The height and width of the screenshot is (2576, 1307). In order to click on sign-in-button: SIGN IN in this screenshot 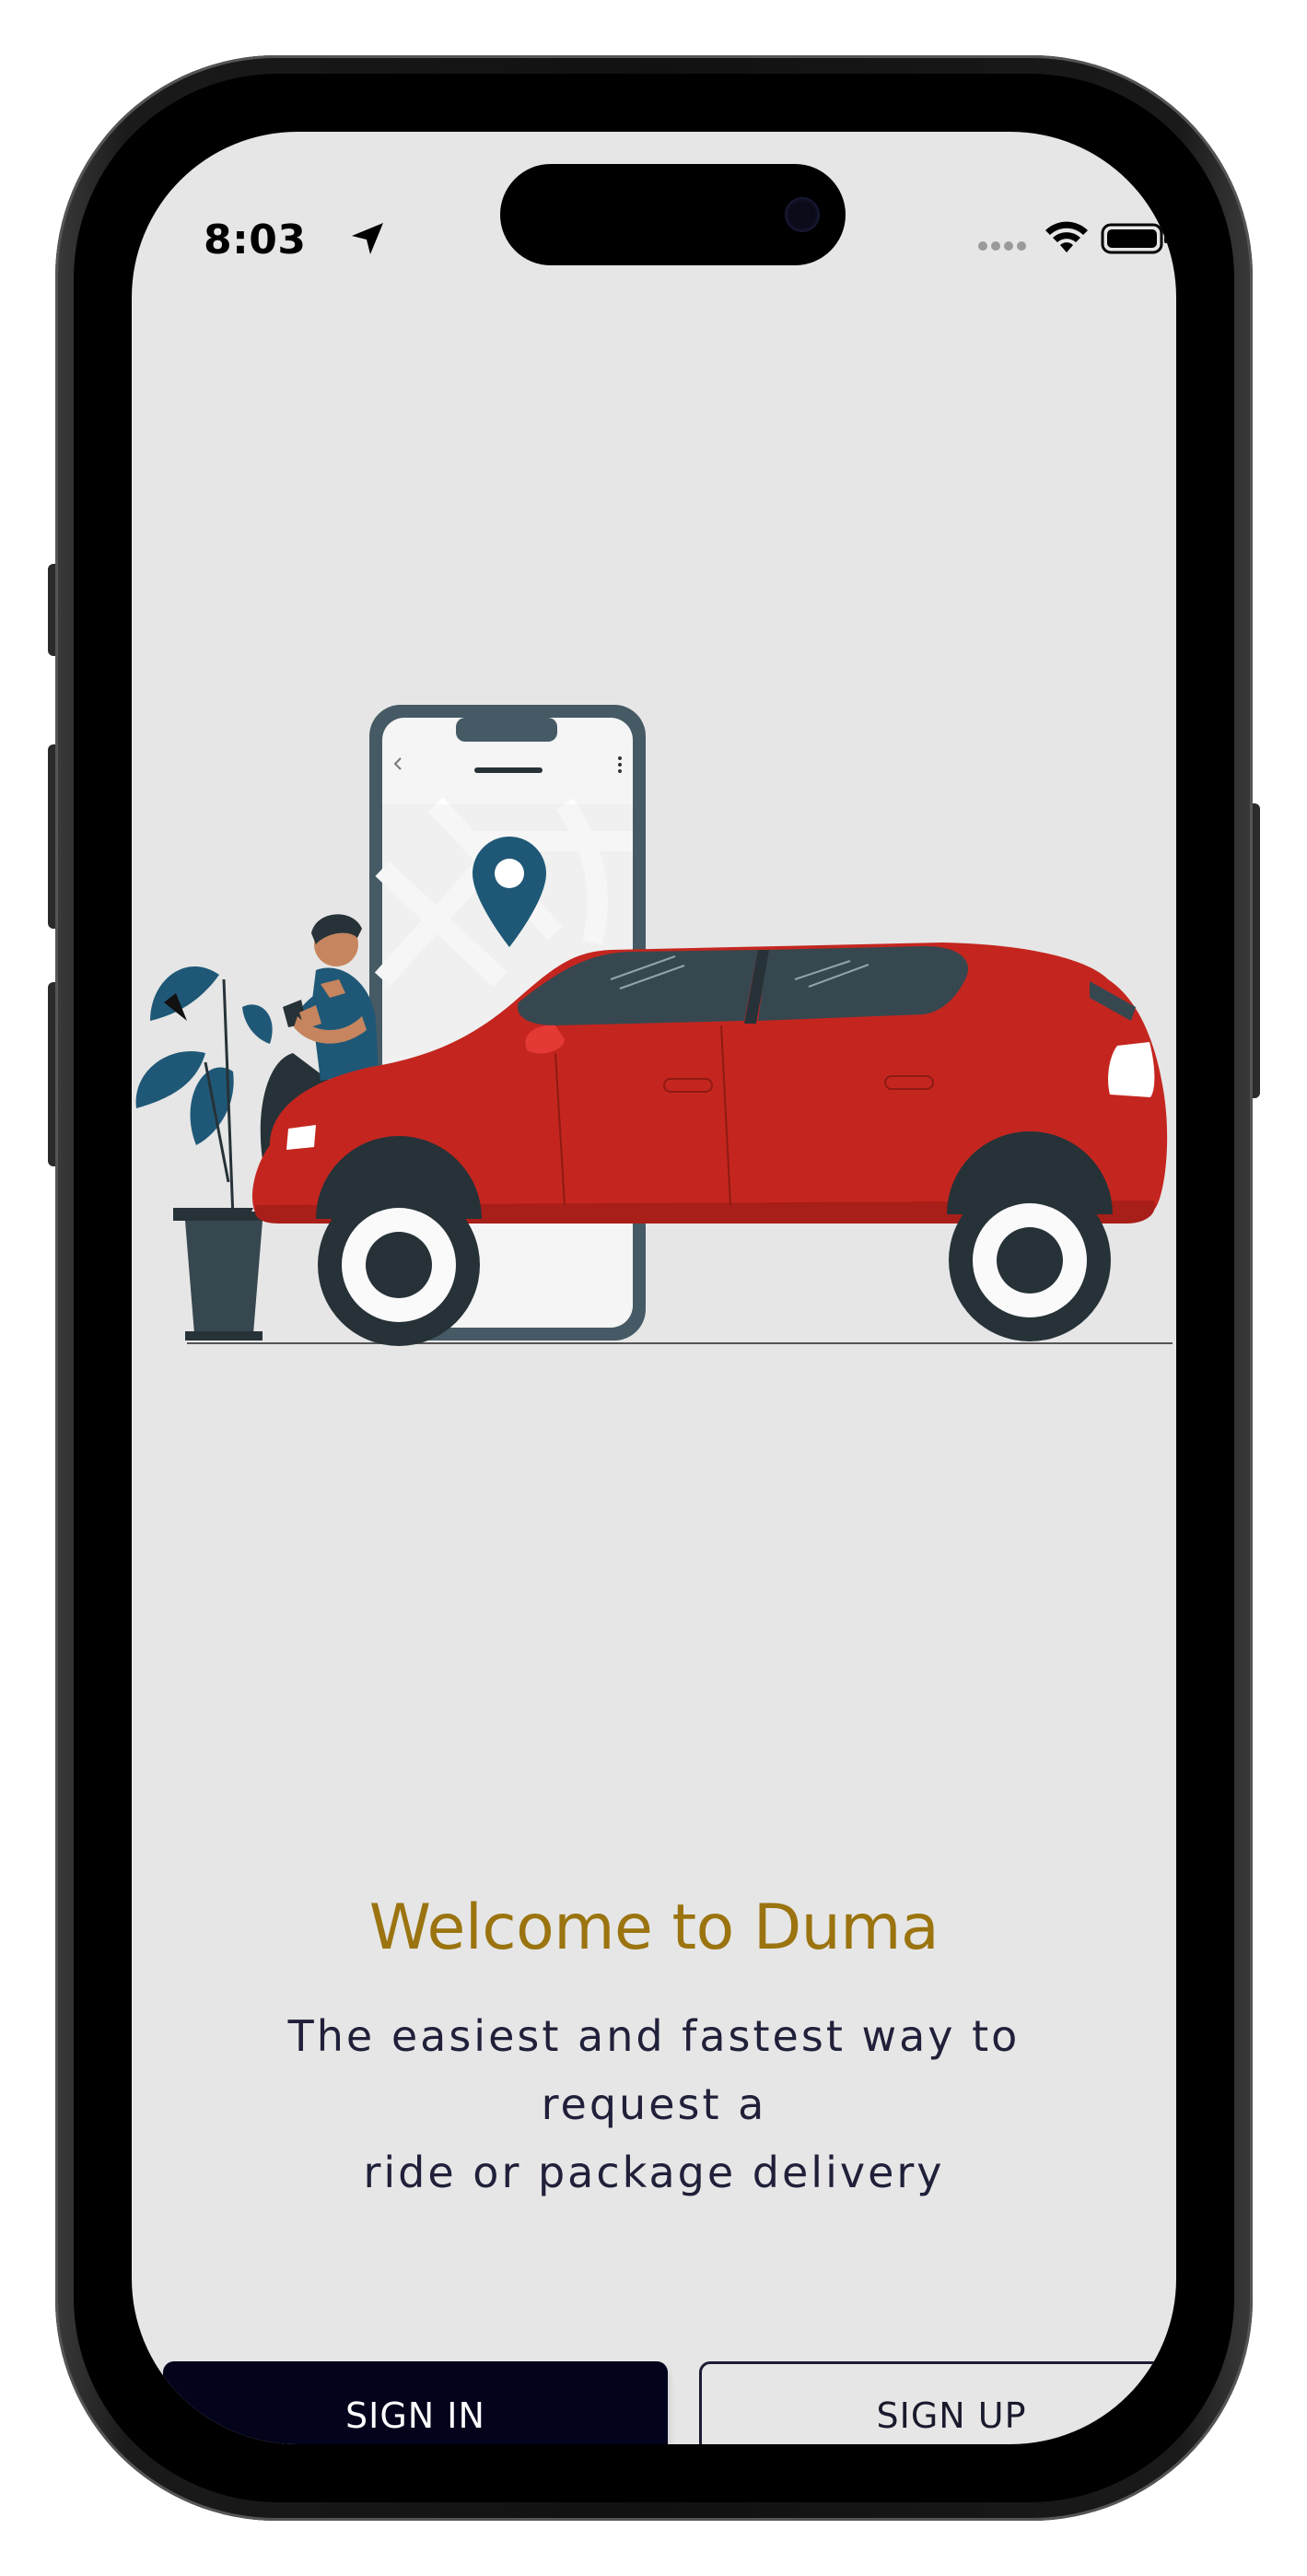, I will do `click(416, 2402)`.